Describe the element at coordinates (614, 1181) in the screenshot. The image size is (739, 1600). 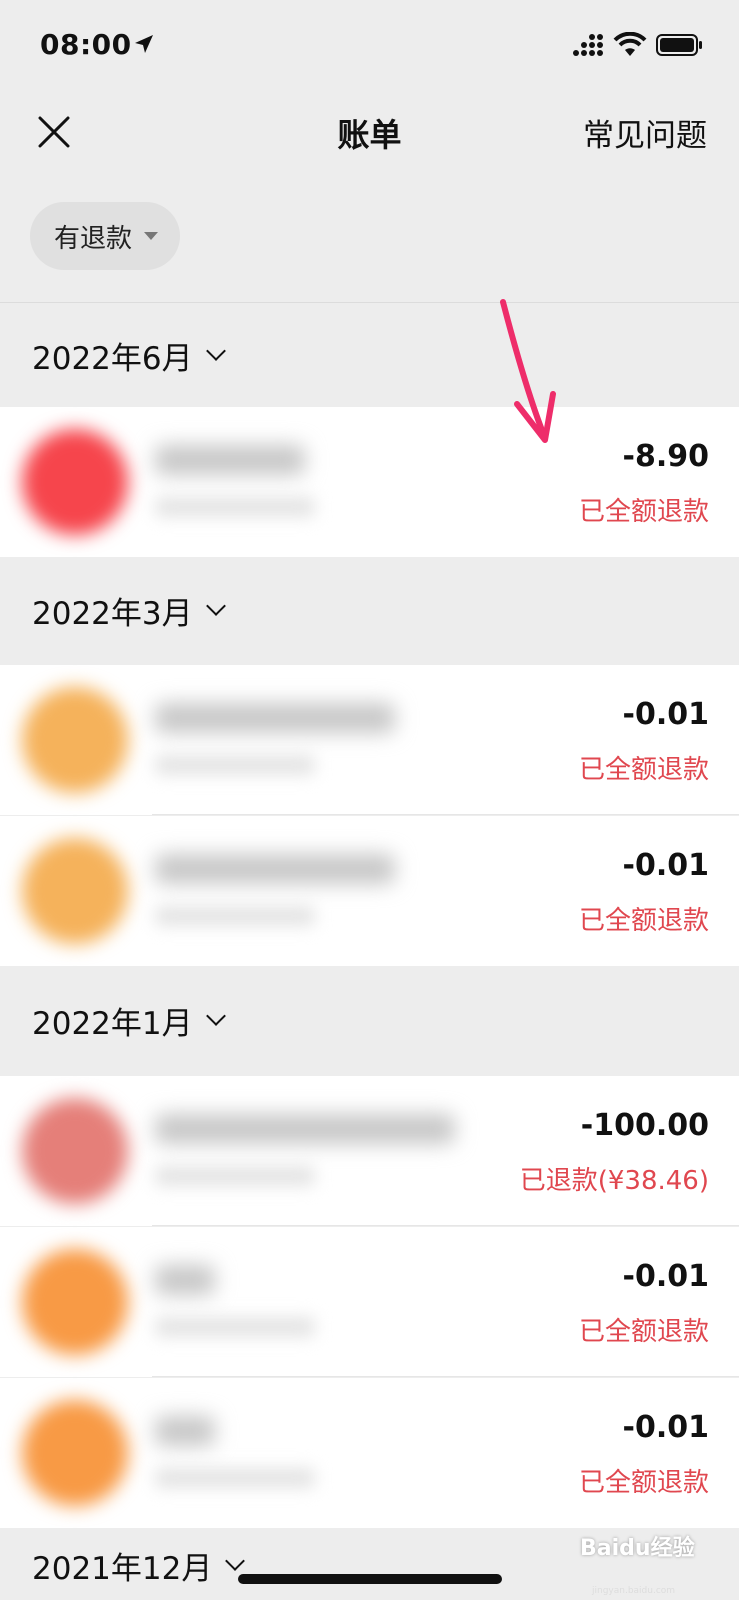
I see `refund-status: 已退款(¥38.46)` at that location.